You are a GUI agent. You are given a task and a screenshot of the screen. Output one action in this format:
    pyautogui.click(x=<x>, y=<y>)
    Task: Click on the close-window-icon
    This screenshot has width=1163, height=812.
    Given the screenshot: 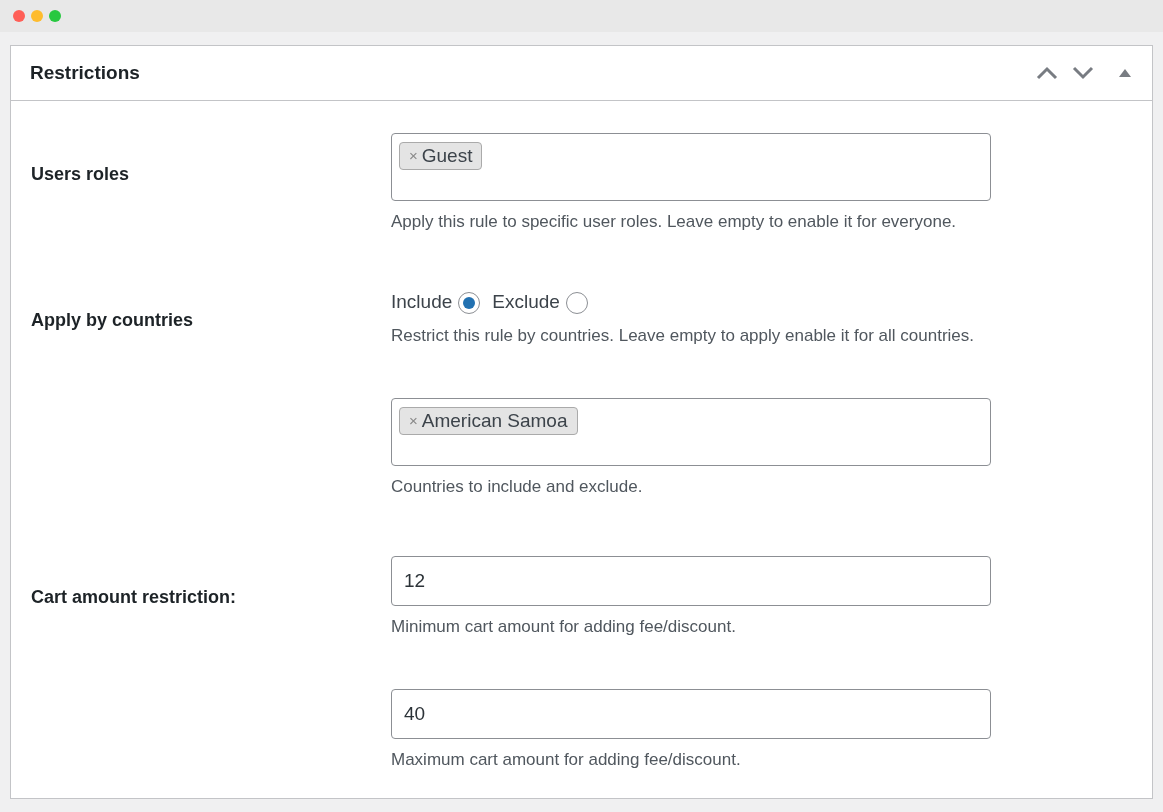 What is the action you would take?
    pyautogui.click(x=19, y=16)
    